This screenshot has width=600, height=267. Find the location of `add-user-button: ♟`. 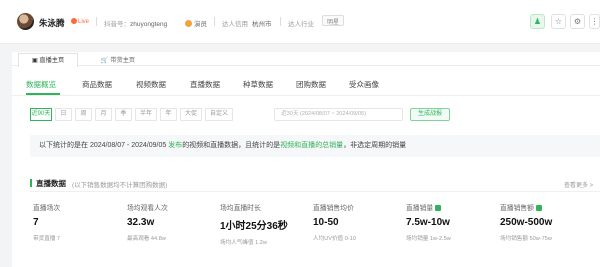

add-user-button: ♟ is located at coordinates (537, 21).